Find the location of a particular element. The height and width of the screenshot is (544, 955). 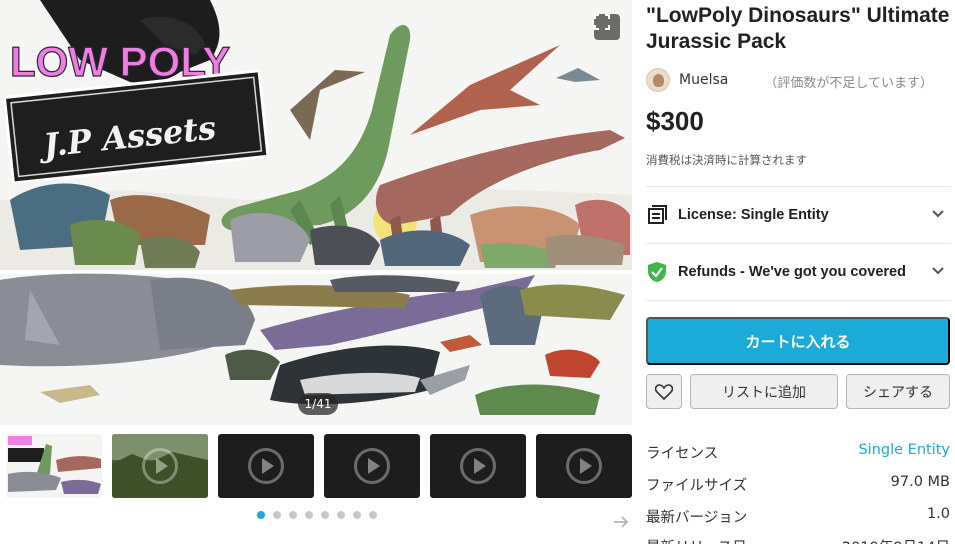

expand-icon is located at coordinates (602, 22).